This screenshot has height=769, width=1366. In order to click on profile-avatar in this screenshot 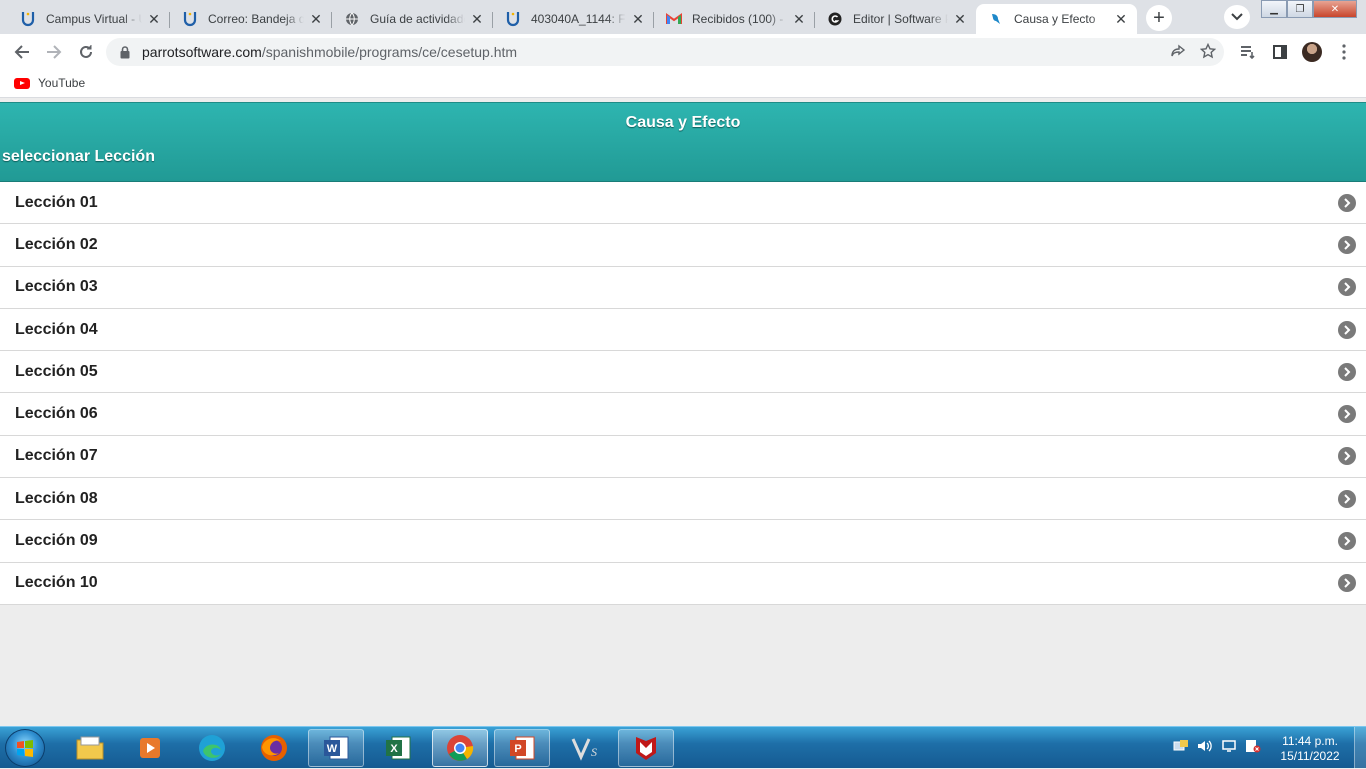, I will do `click(1312, 52)`.